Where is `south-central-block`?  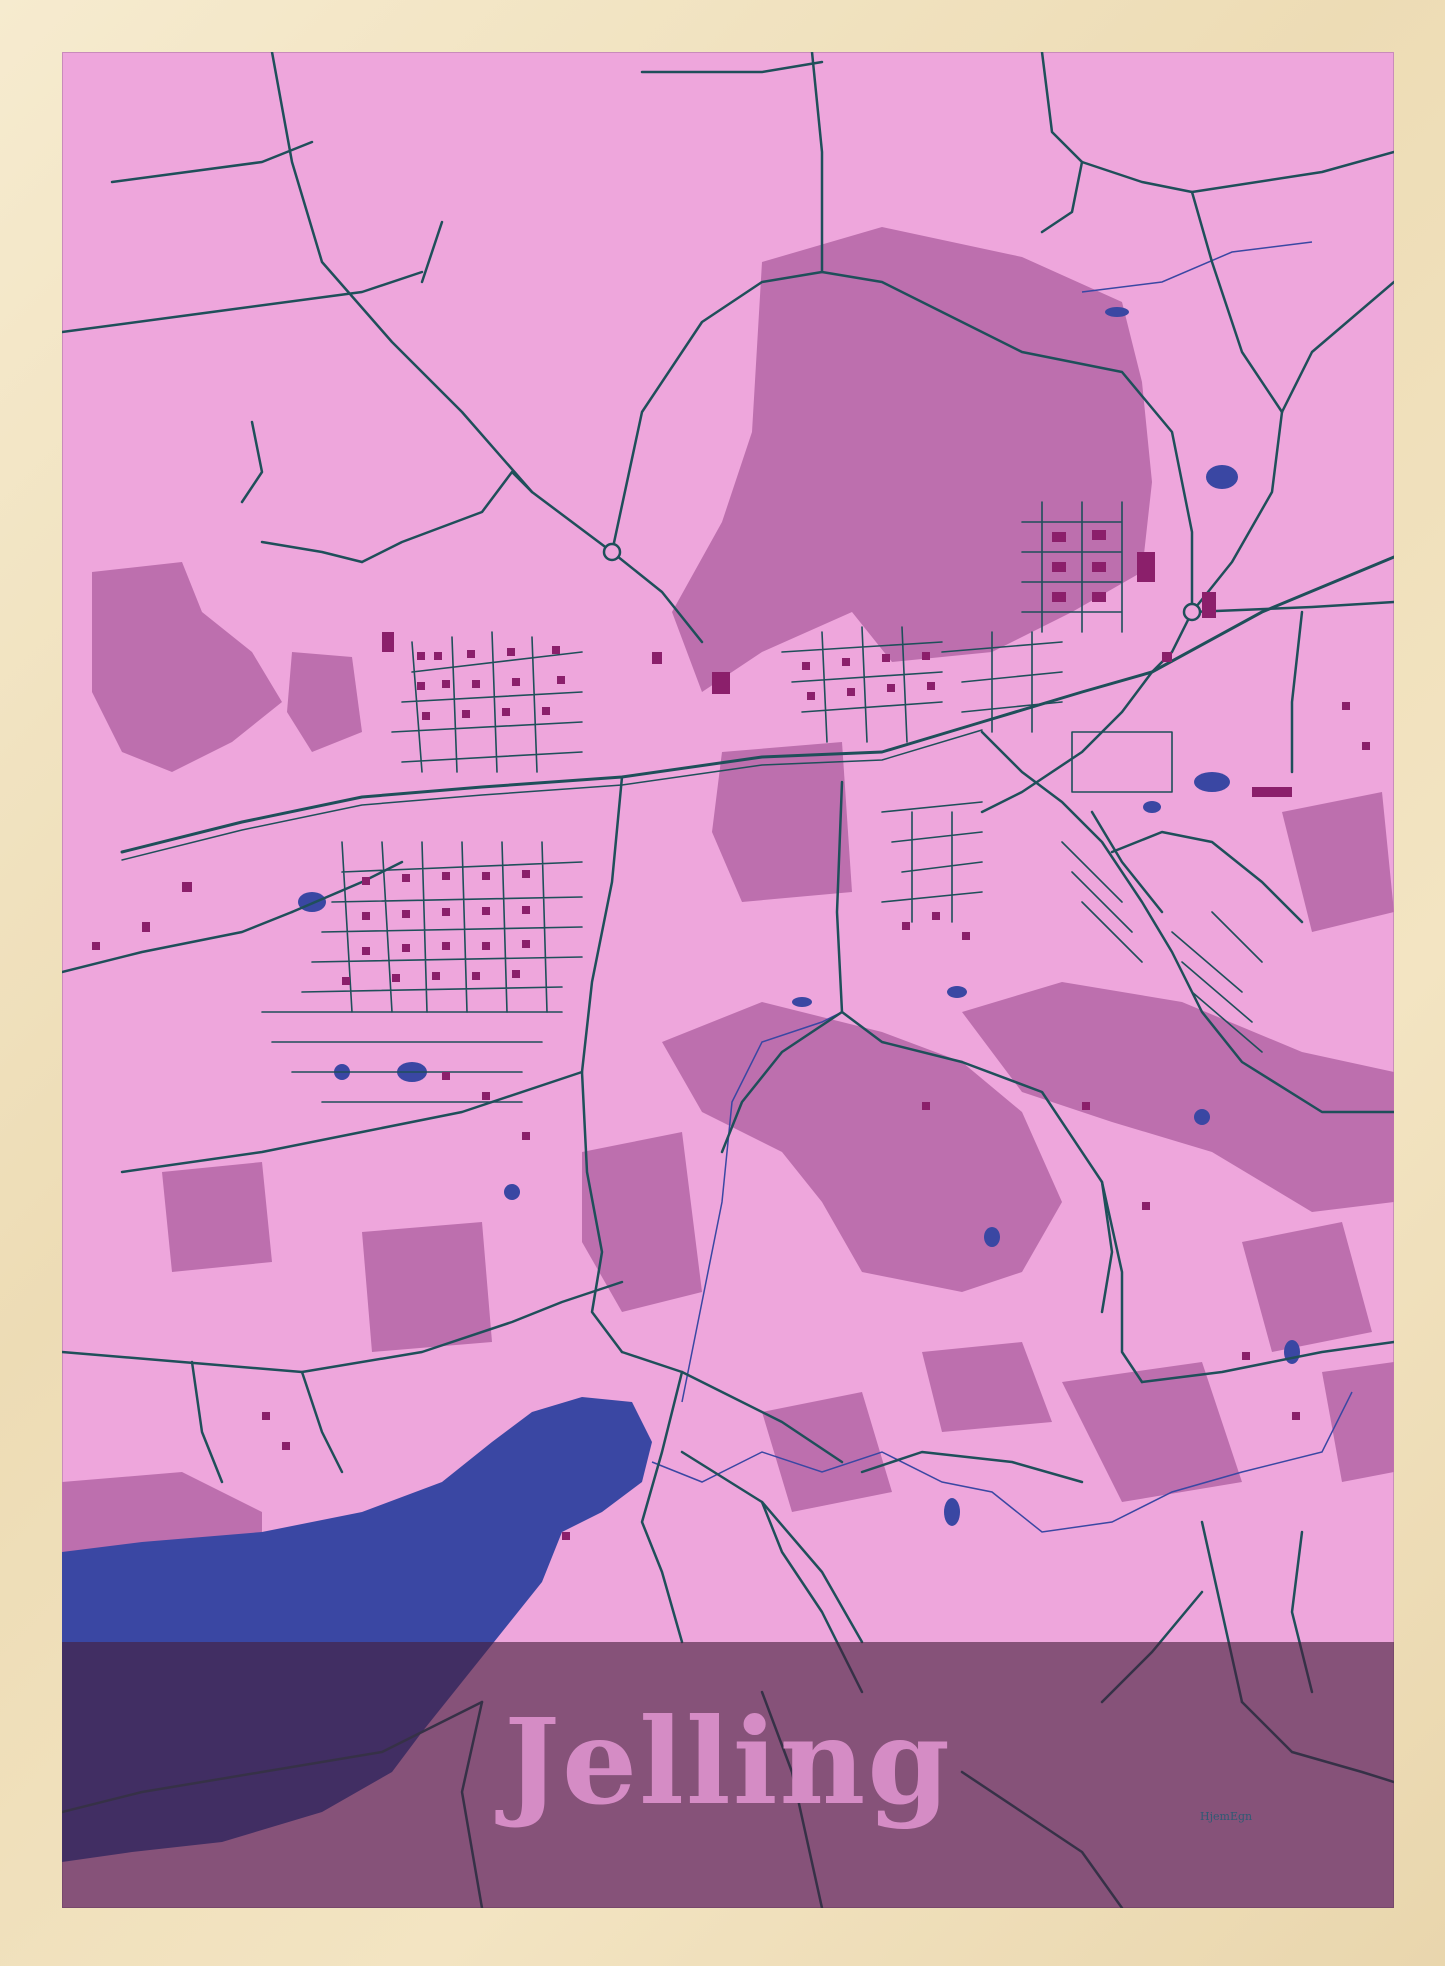
south-central-block is located at coordinates (642, 1222).